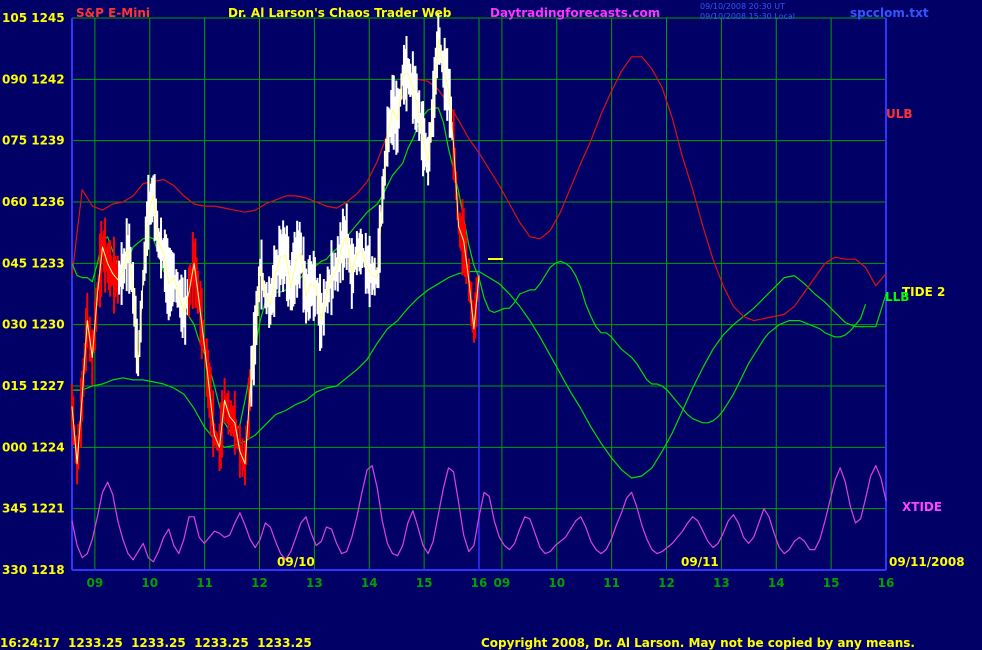  What do you see at coordinates (33, 447) in the screenshot?
I see `y-tick-label: 000 1224` at bounding box center [33, 447].